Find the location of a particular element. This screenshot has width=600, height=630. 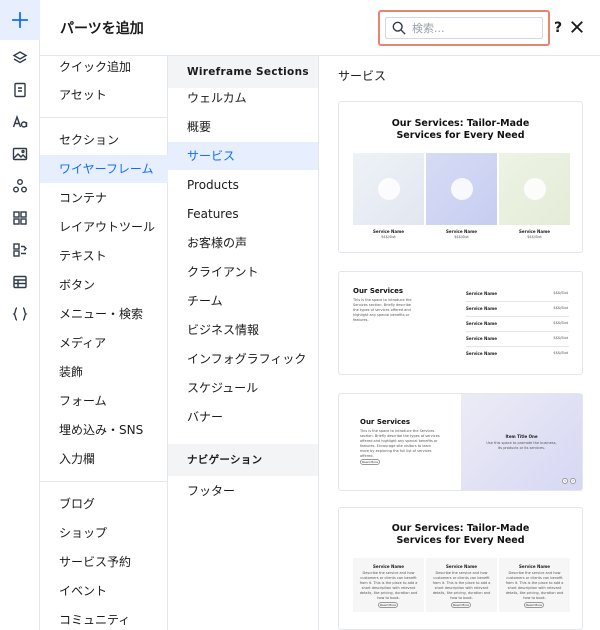

category-decorative: 装飾 is located at coordinates (104, 372).